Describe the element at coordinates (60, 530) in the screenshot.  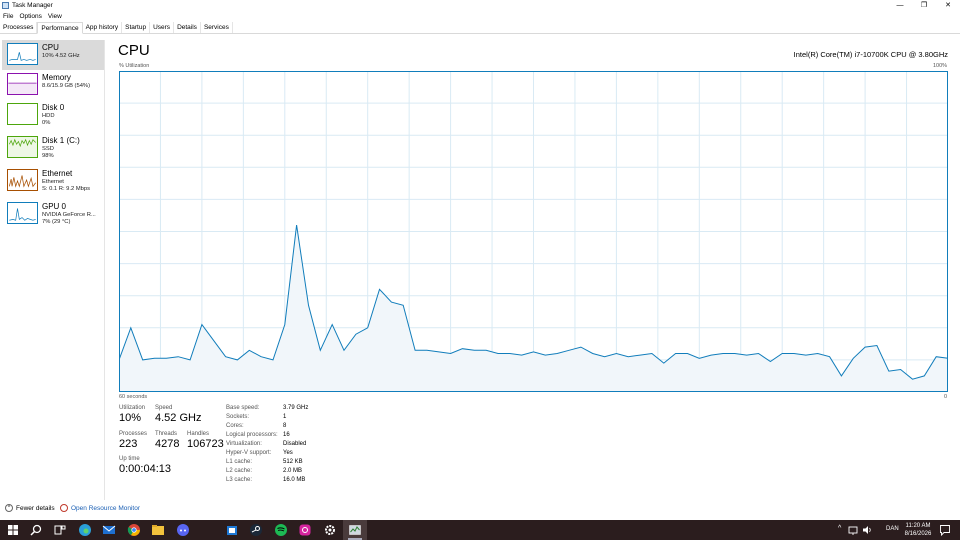
I see `task-view-icon` at that location.